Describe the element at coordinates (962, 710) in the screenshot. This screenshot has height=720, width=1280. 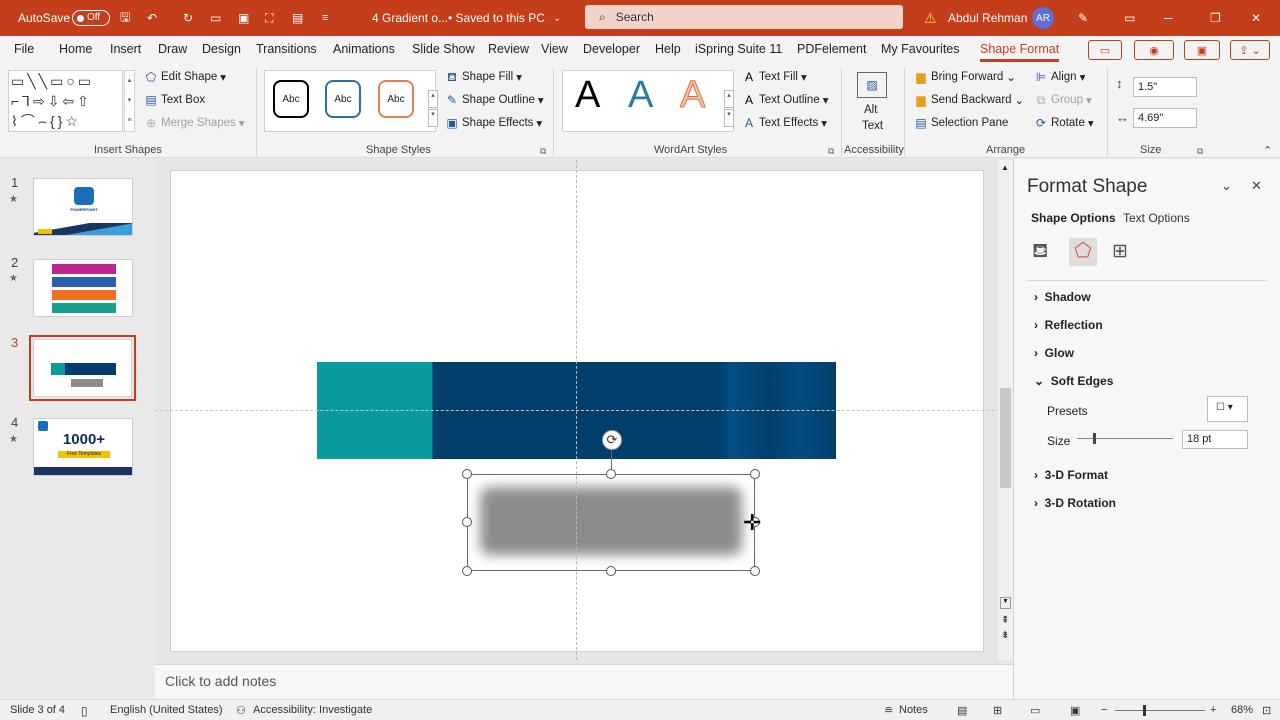
I see `normal-view-icon: ▤` at that location.